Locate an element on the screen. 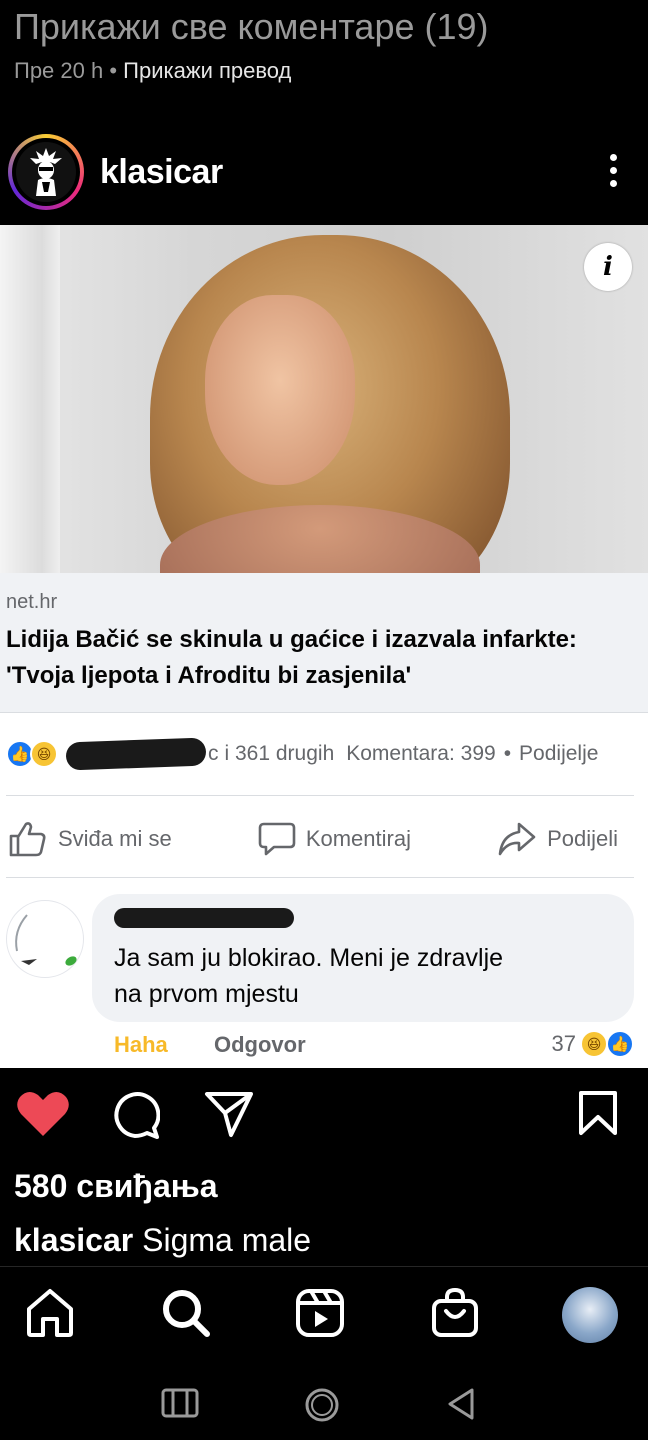 The width and height of the screenshot is (648, 1440). search-icon is located at coordinates (186, 1315).